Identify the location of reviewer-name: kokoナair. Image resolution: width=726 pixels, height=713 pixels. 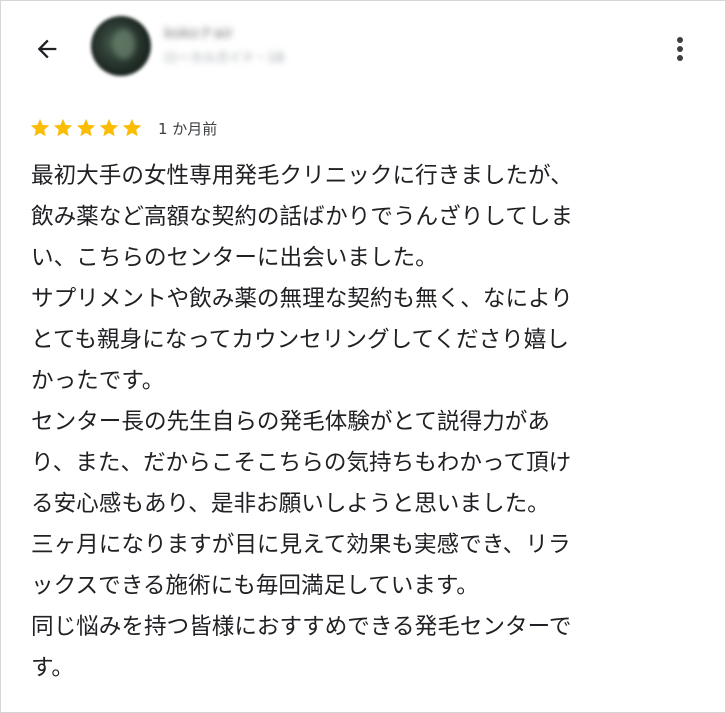
(214, 33).